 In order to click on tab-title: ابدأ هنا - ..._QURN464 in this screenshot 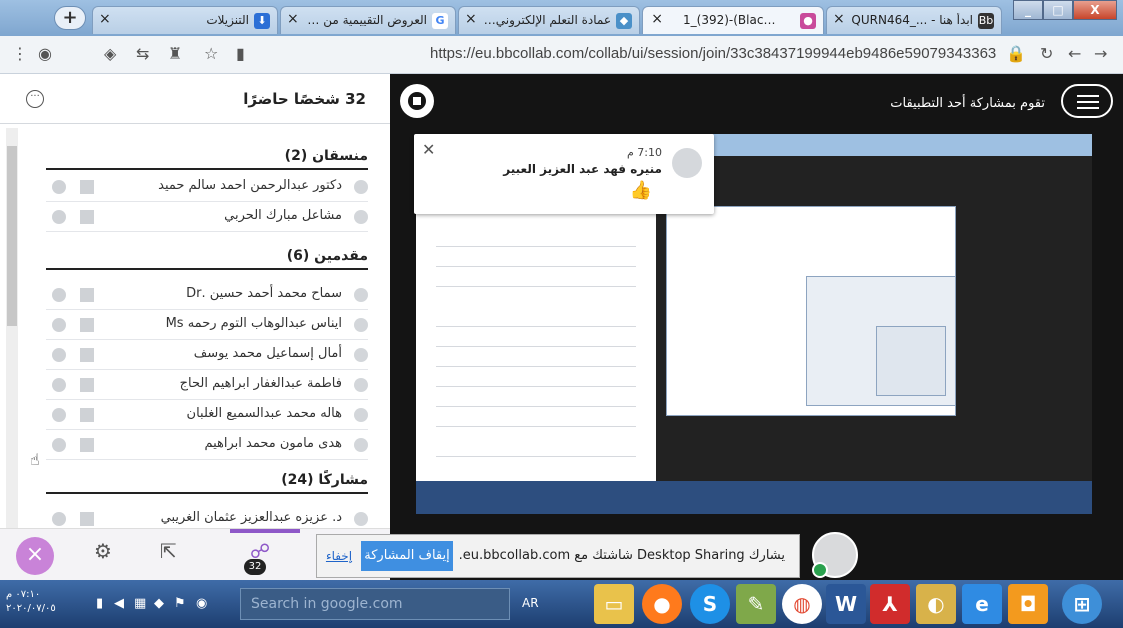, I will do `click(912, 20)`.